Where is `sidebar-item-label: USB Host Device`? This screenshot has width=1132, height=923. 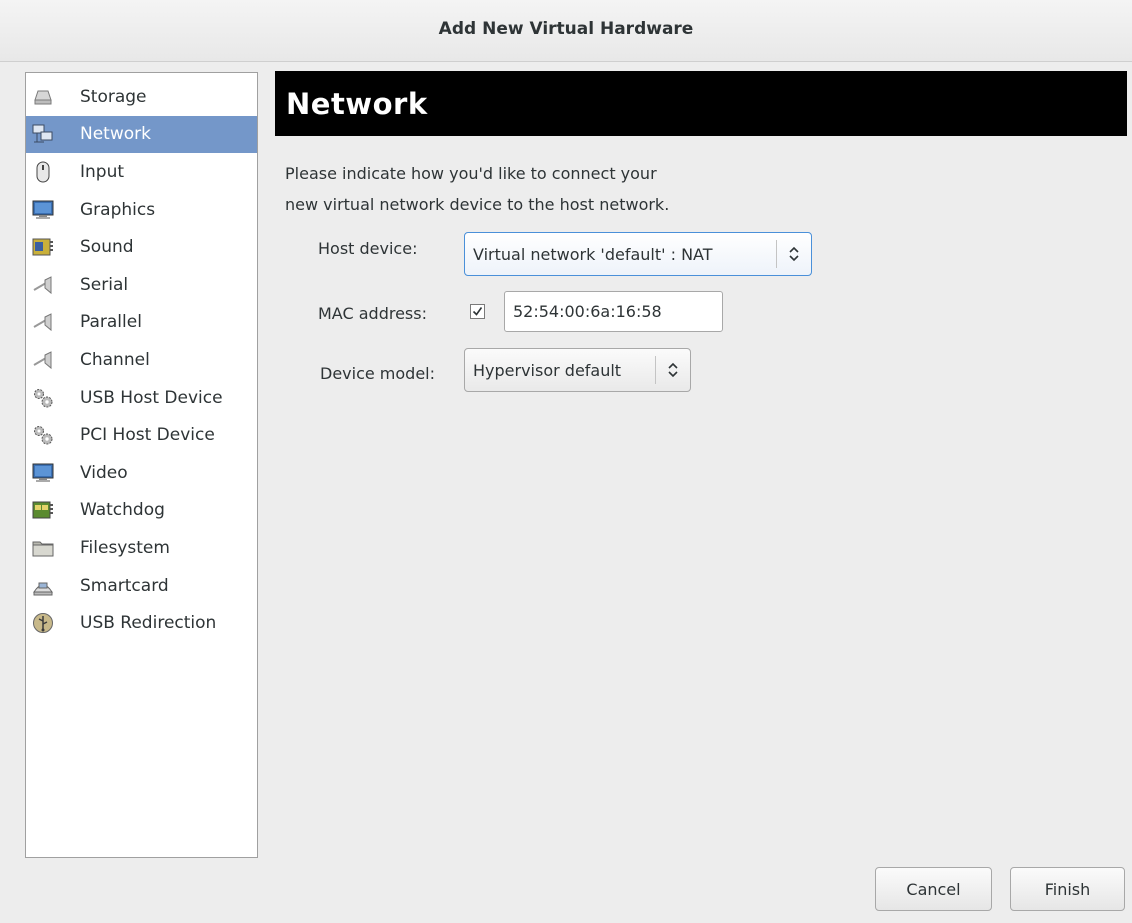 sidebar-item-label: USB Host Device is located at coordinates (151, 397).